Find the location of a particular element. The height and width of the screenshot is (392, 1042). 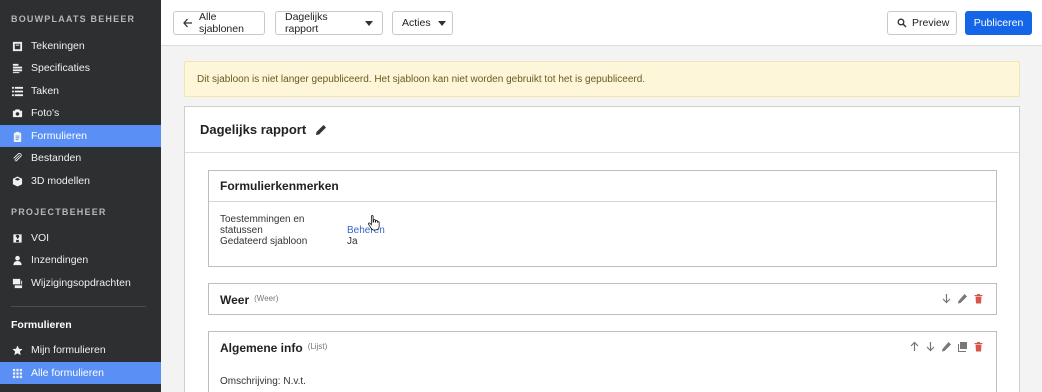

sidebar-item-tekeningen: Tekeningen is located at coordinates (80, 46).